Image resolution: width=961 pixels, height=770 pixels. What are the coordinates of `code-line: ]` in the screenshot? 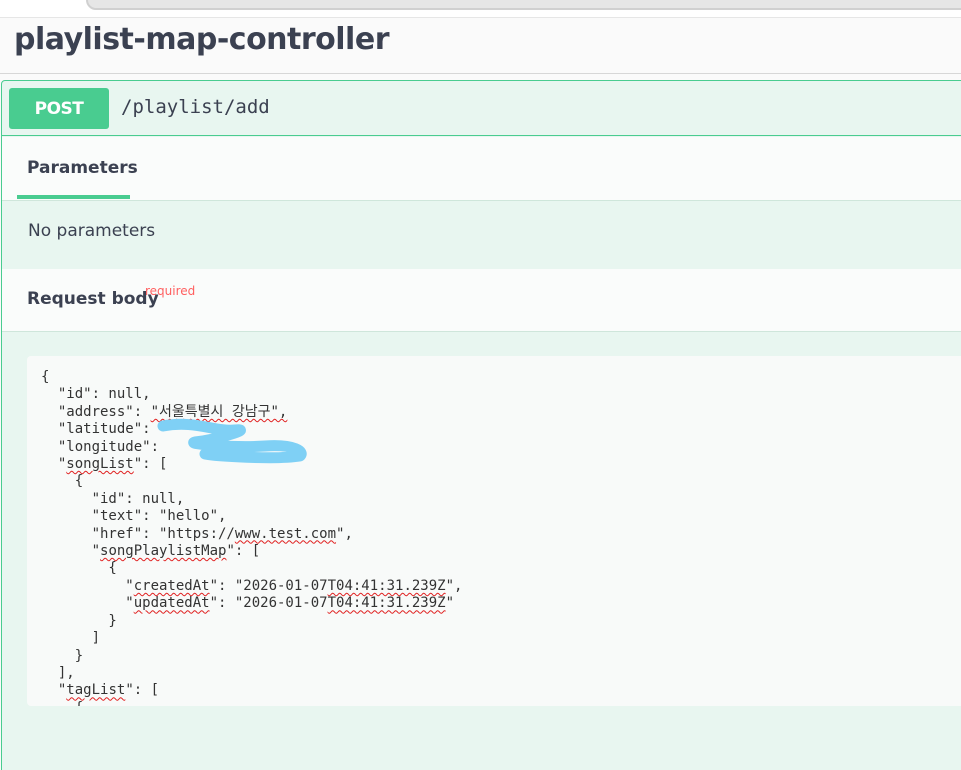 It's located at (71, 638).